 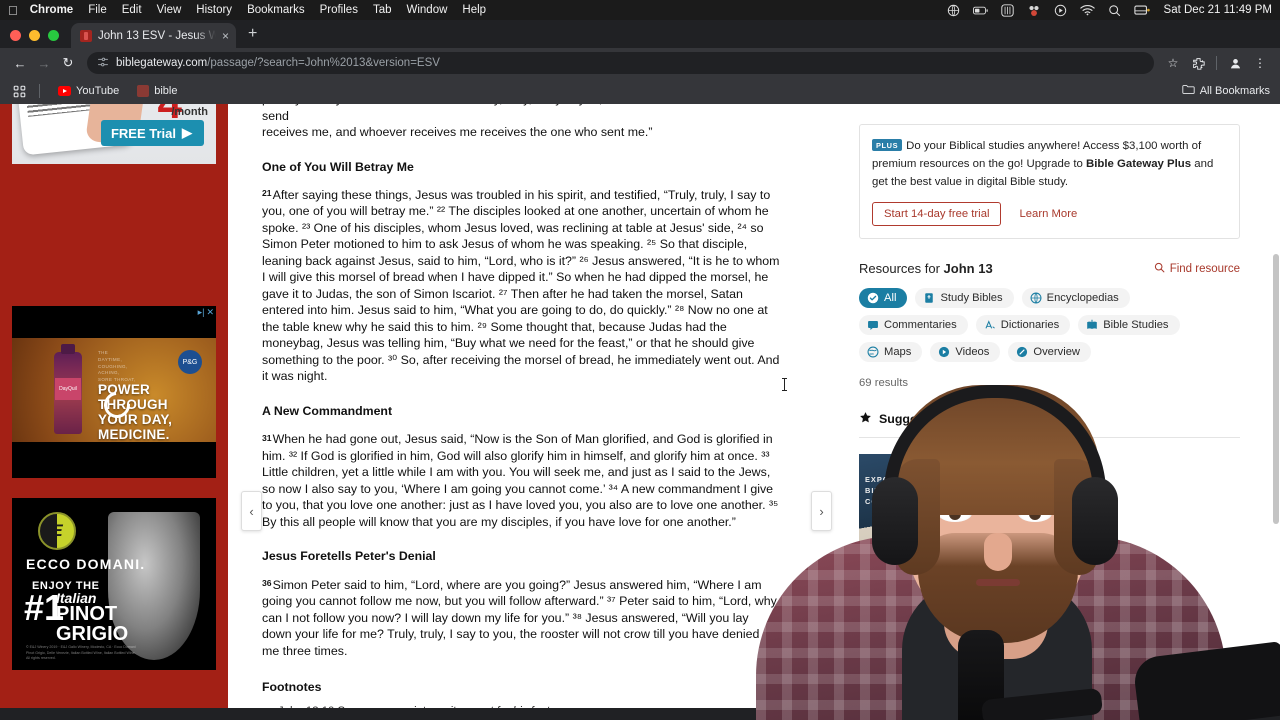 I want to click on previous-chapter-button: ‹, so click(x=251, y=511).